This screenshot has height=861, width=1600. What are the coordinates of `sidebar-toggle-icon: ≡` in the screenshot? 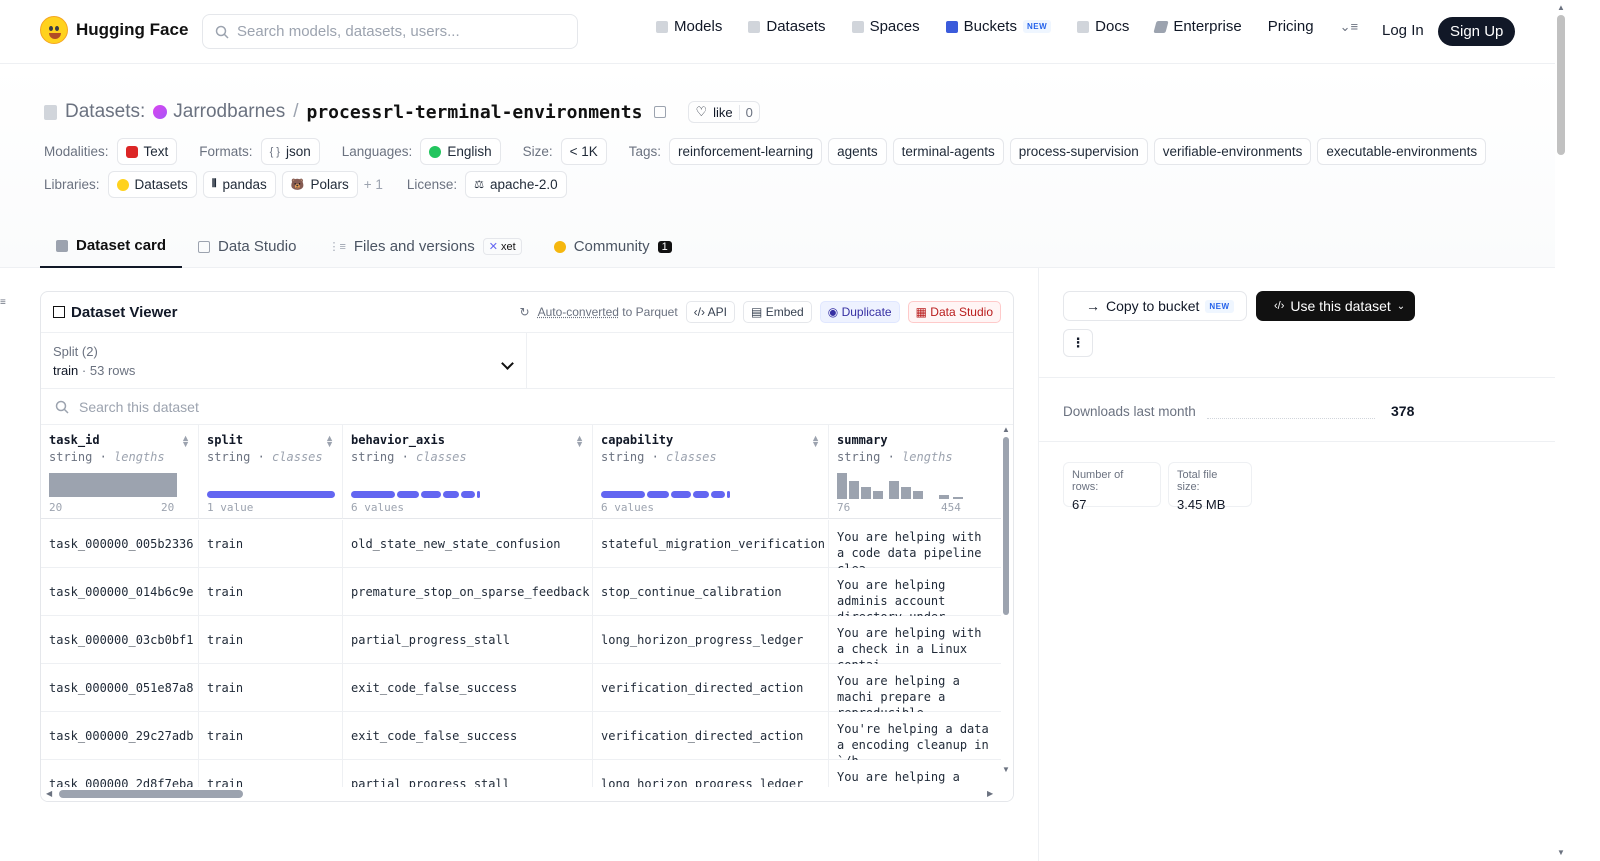 It's located at (4, 302).